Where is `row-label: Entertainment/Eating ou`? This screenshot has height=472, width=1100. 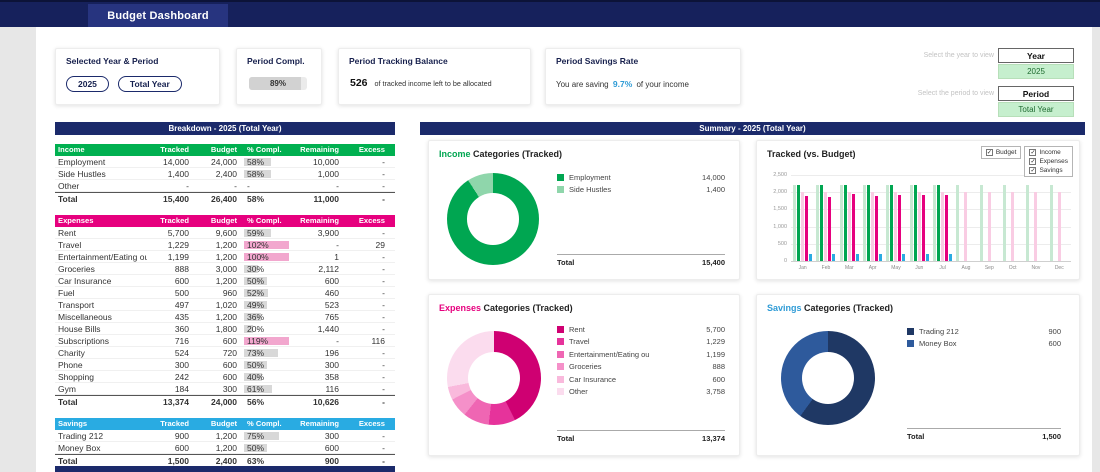
row-label: Entertainment/Eating ou is located at coordinates (102, 257).